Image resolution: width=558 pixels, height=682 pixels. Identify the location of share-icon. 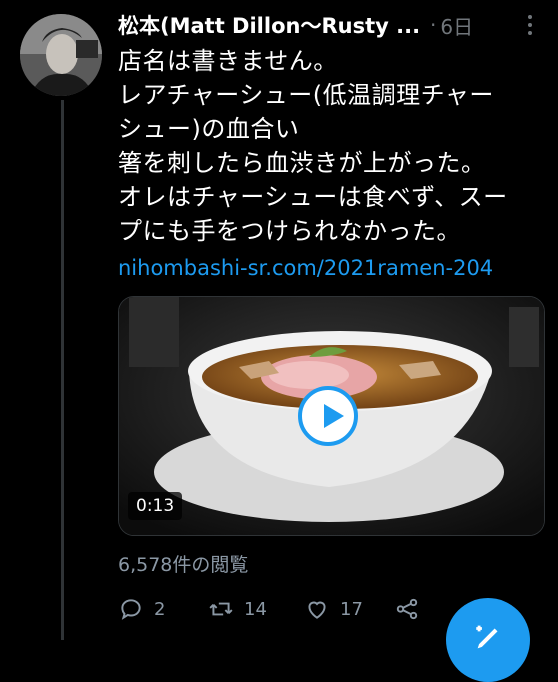
(407, 609).